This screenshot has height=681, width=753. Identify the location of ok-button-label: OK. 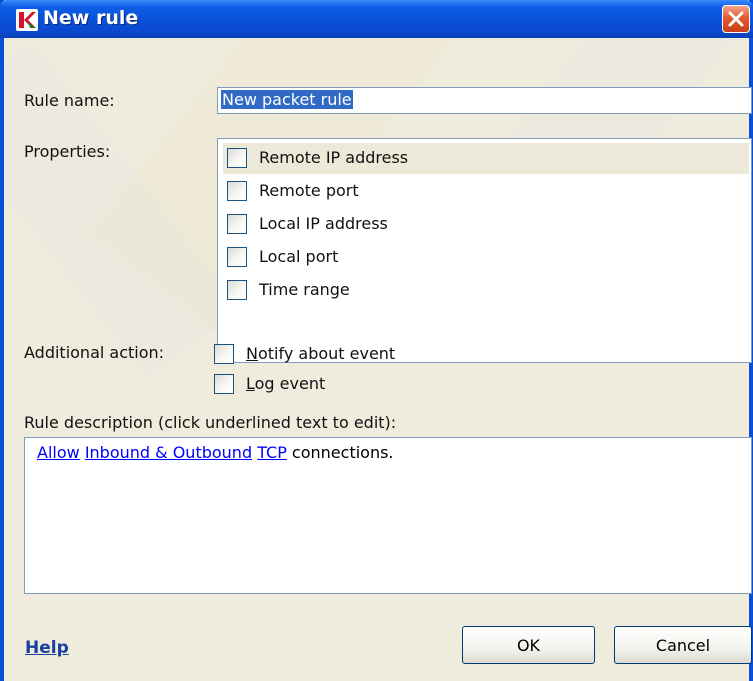
(528, 645).